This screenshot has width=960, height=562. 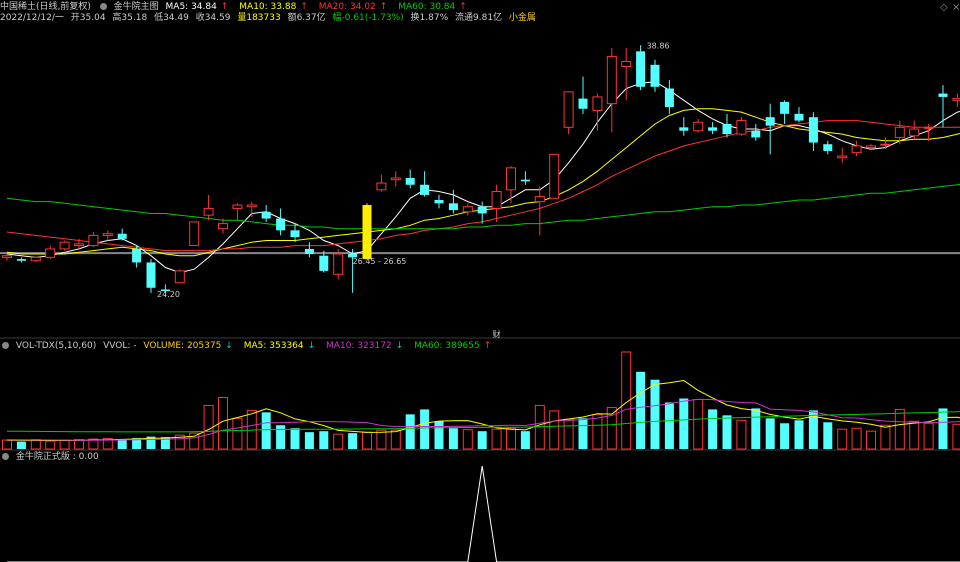 I want to click on price-line-label: 26.45 - 26.65, so click(x=380, y=261).